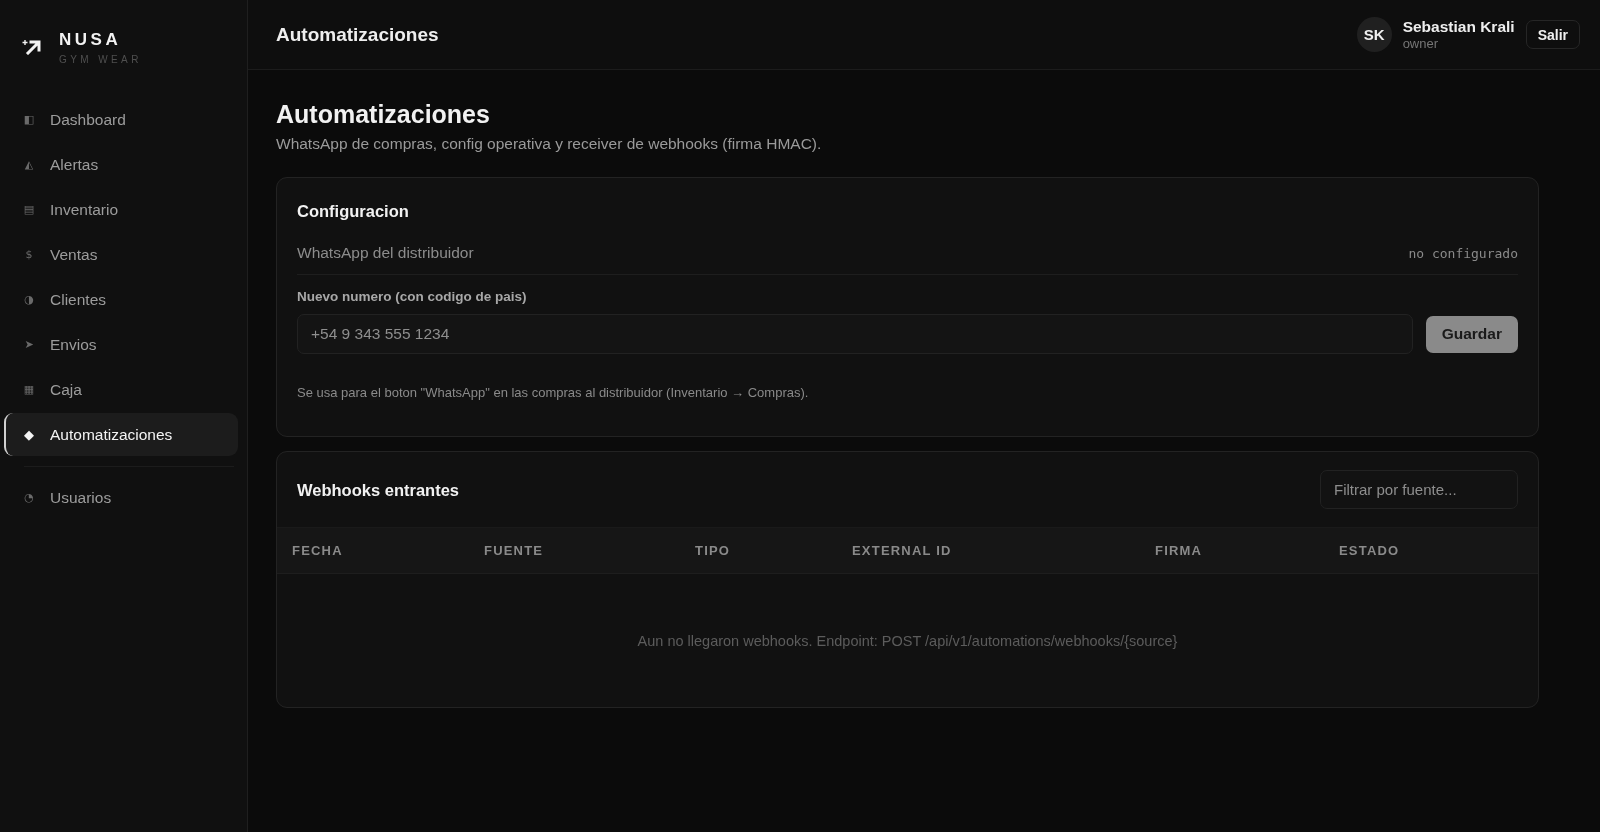 The image size is (1600, 832). I want to click on brand-tagline: GYM WEAR, so click(100, 60).